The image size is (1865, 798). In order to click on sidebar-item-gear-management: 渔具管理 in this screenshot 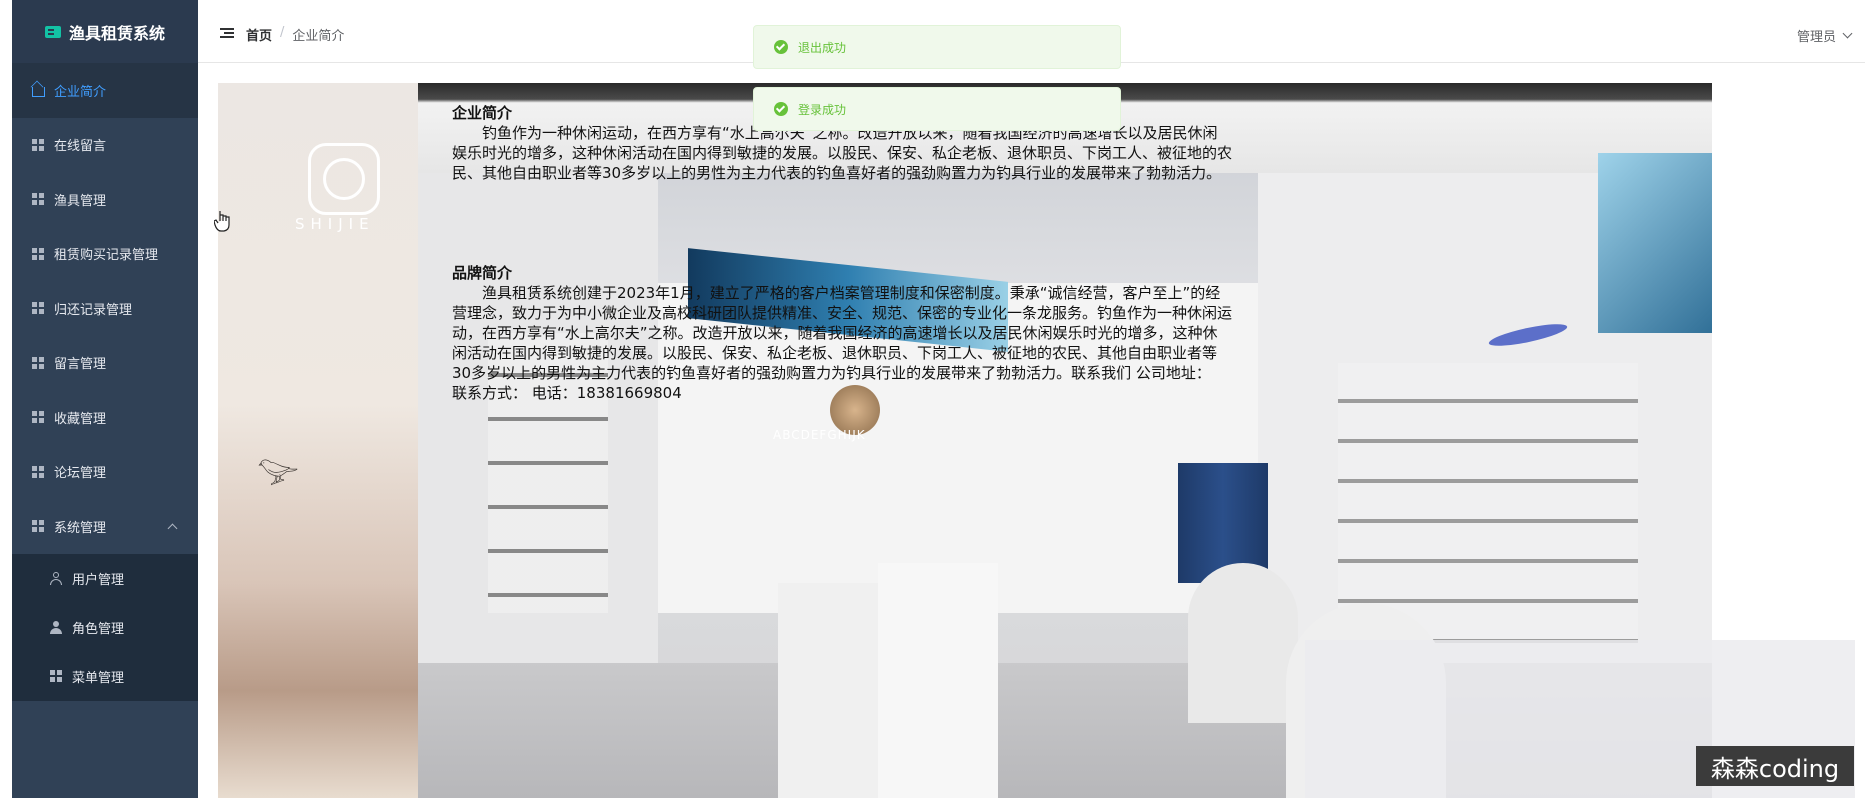, I will do `click(105, 199)`.